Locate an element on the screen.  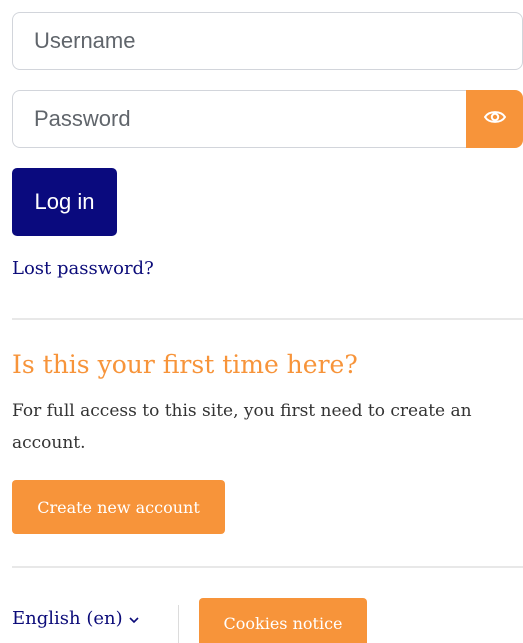
username-input: Username is located at coordinates (267, 41).